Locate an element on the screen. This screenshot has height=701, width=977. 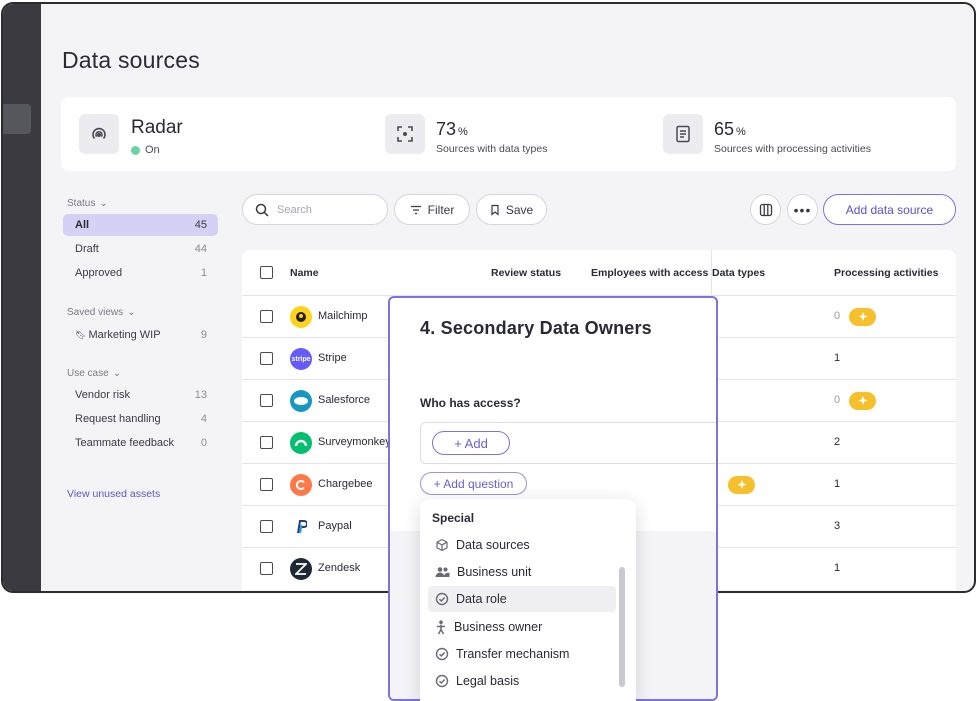
stripe-logo-icon: stripe is located at coordinates (301, 359).